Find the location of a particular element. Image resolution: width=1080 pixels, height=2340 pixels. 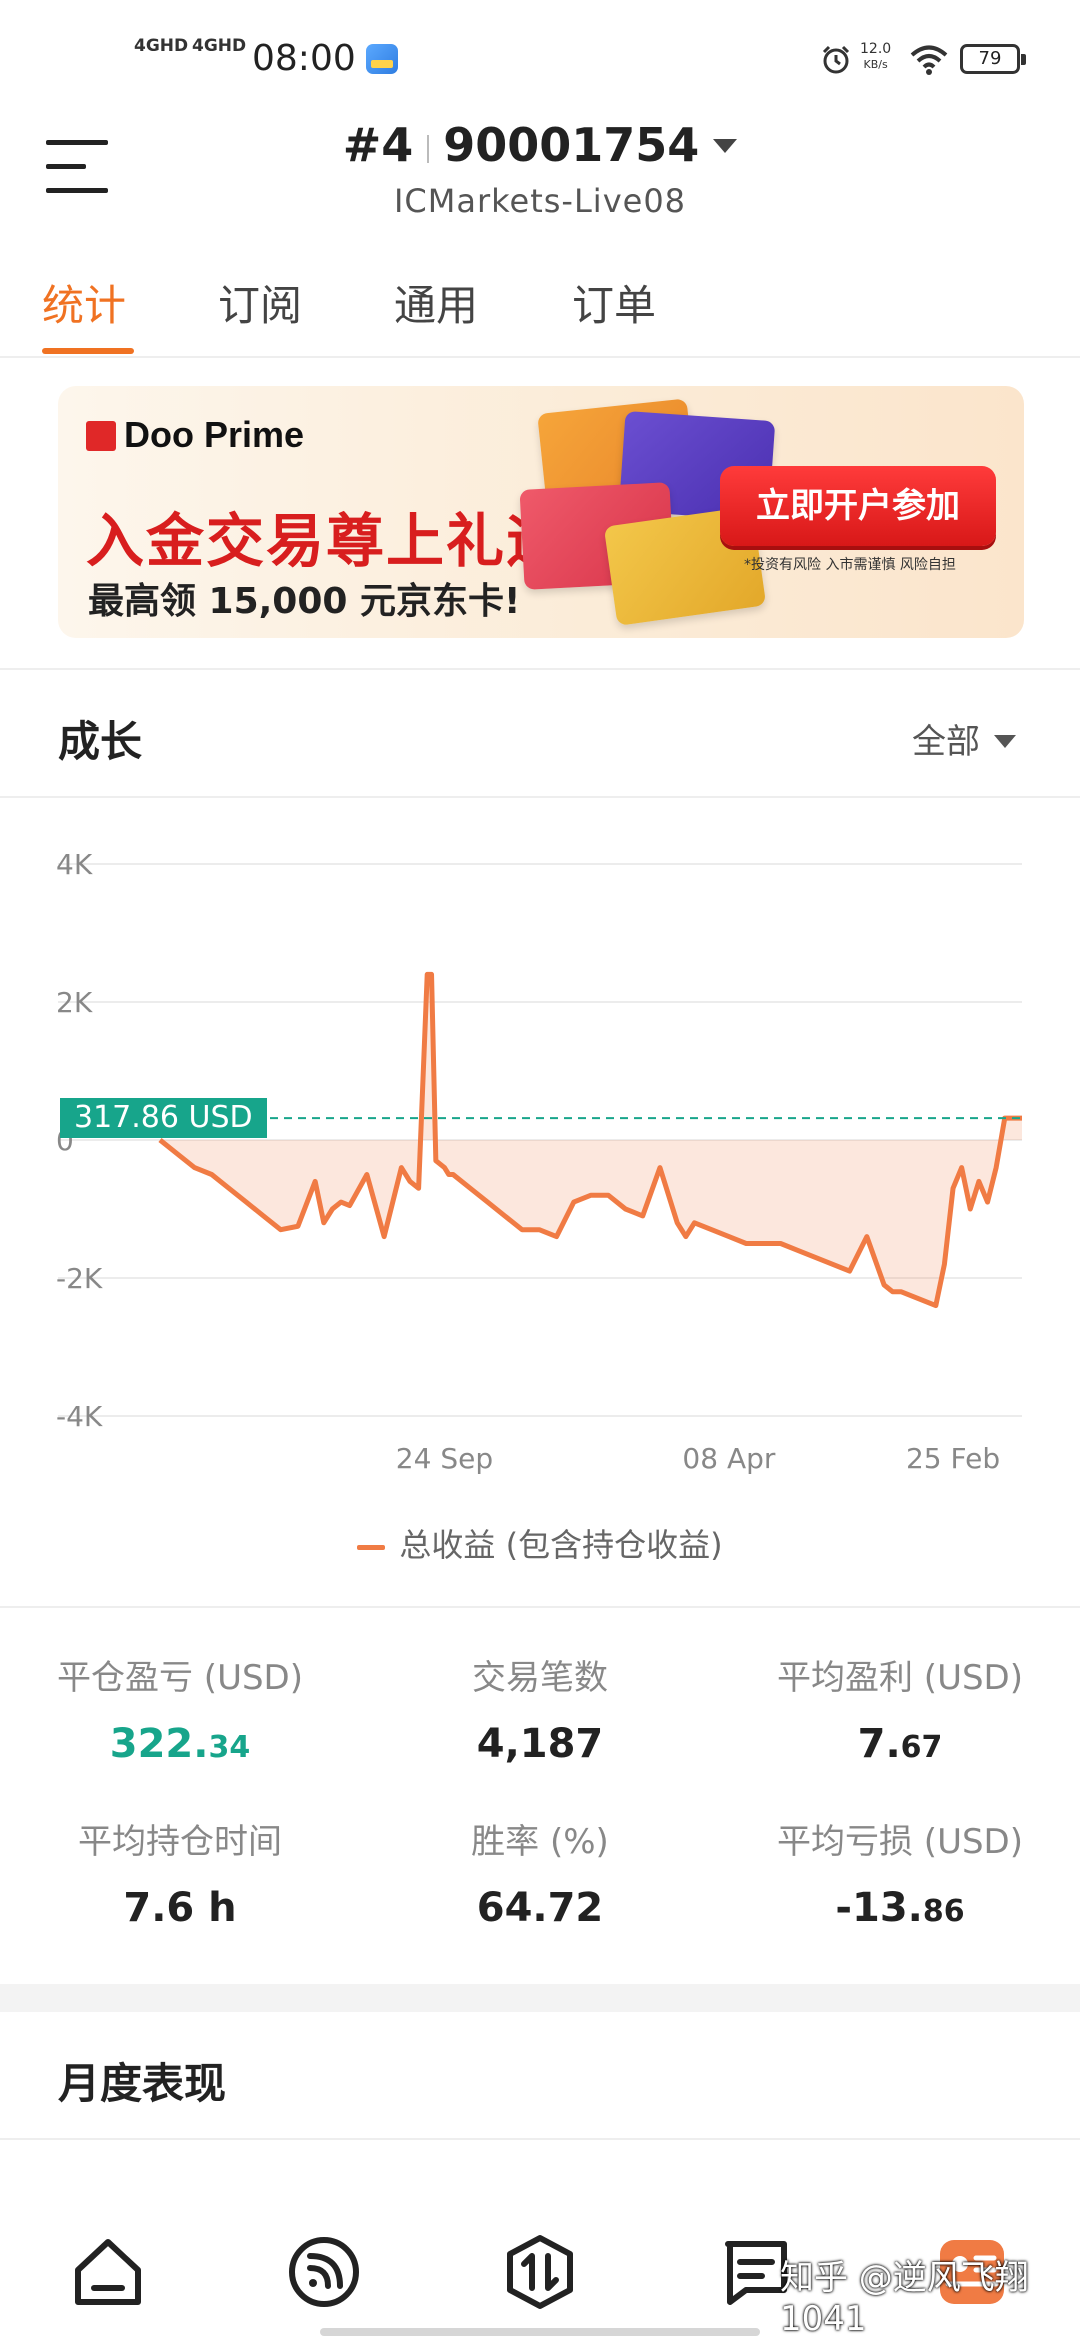

tab-general: 通用 is located at coordinates (436, 302).